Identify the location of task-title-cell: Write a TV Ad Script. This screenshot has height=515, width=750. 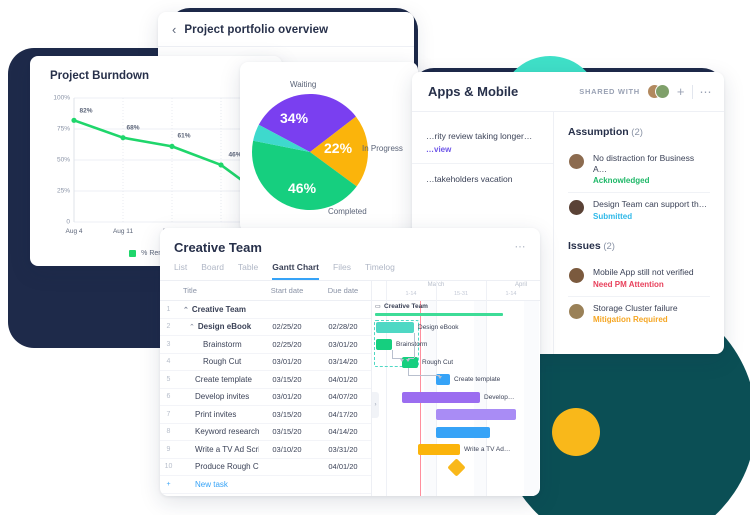
(218, 449).